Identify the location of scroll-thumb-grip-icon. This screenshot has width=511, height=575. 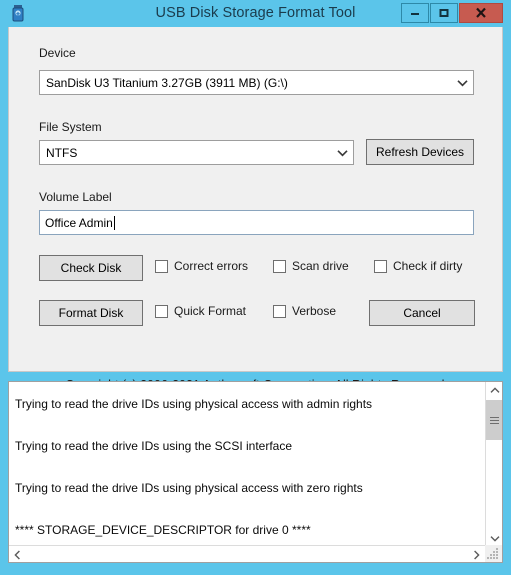
(494, 420).